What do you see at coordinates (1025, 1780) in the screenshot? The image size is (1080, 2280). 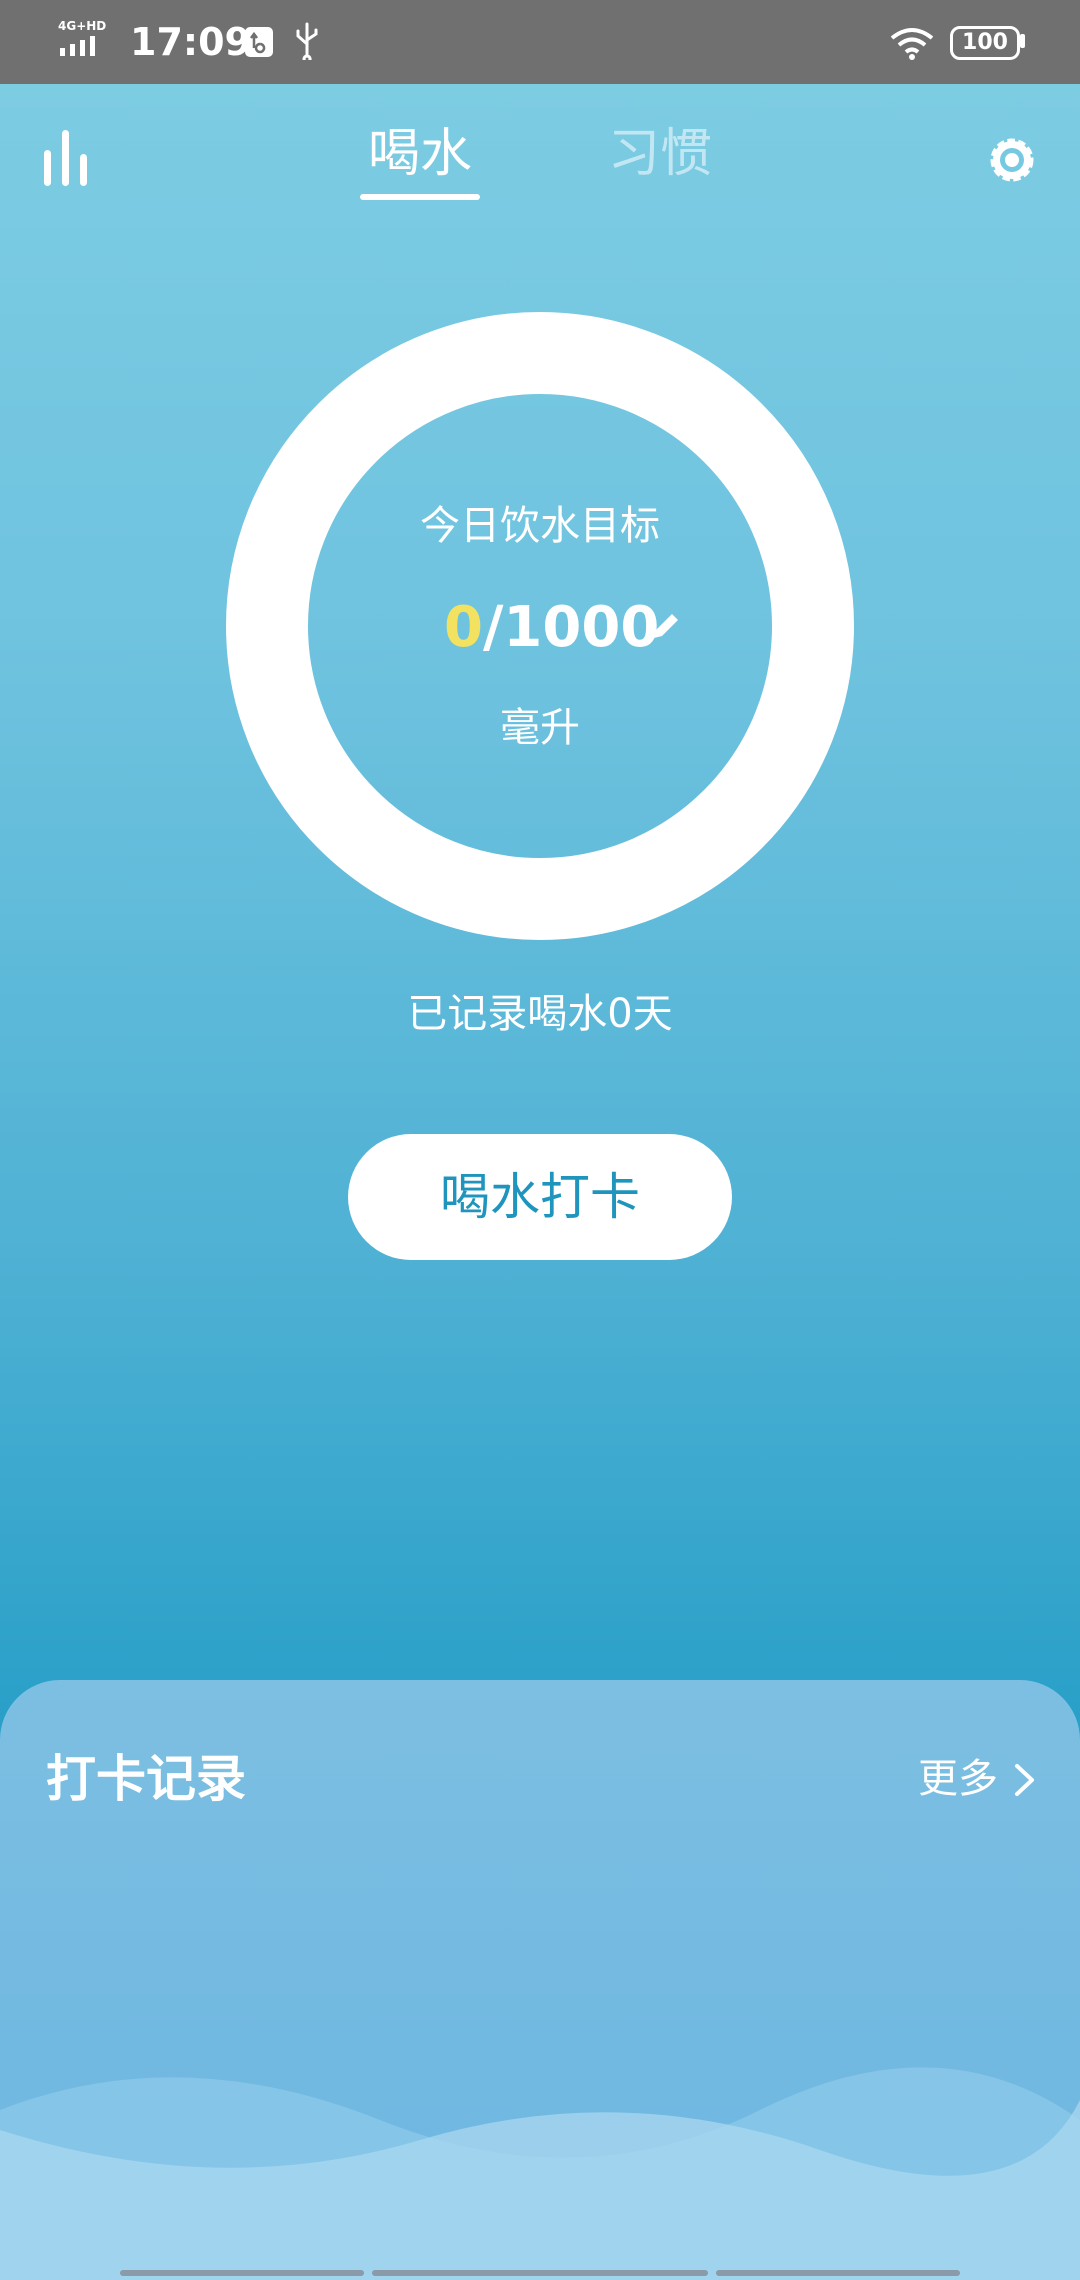 I see `chevron-right-icon` at bounding box center [1025, 1780].